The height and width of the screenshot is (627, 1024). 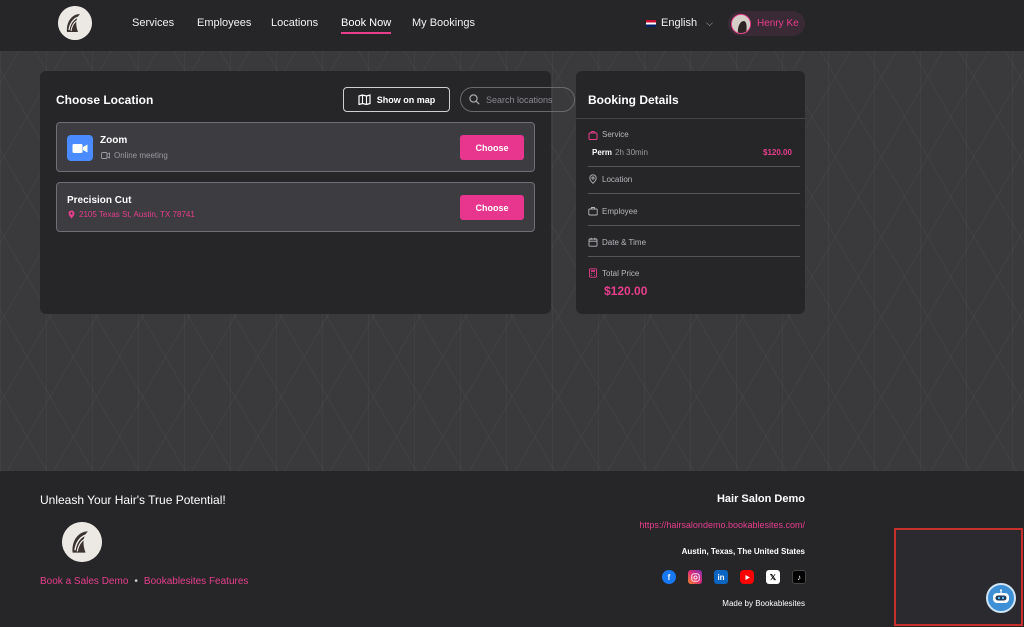 I want to click on location-subtitle: 2105 Texas St, Austin, TX 78741, so click(x=131, y=214).